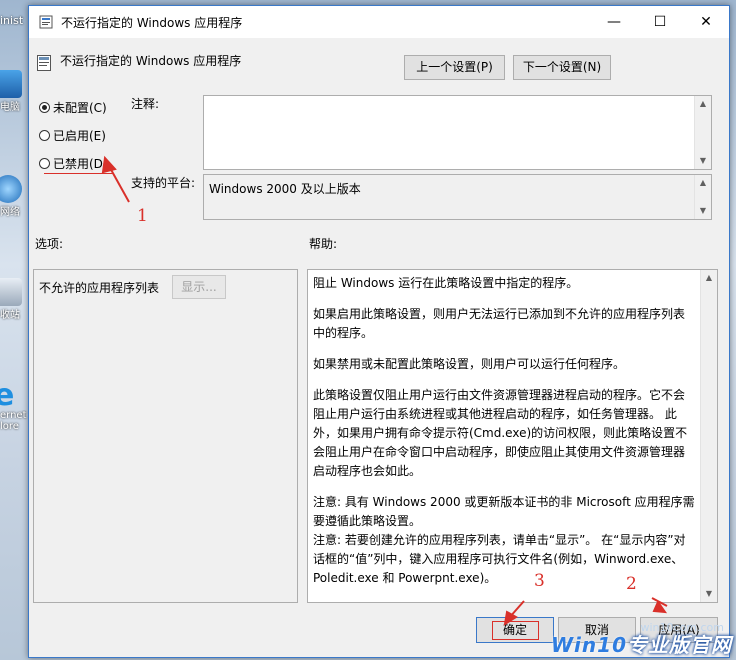 This screenshot has height=660, width=736. Describe the element at coordinates (446, 283) in the screenshot. I see `help-paragraph: 阻止 Windows 运行在此策略设置中指定的程序。` at that location.